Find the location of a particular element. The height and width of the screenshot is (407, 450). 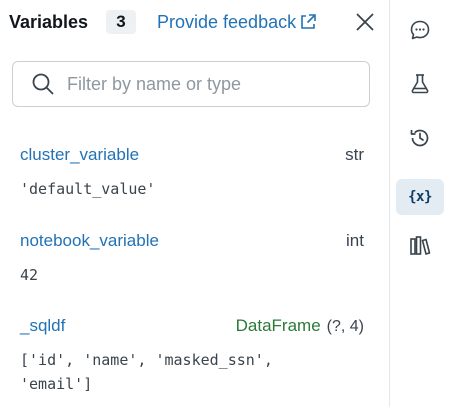

close-icon is located at coordinates (365, 22).